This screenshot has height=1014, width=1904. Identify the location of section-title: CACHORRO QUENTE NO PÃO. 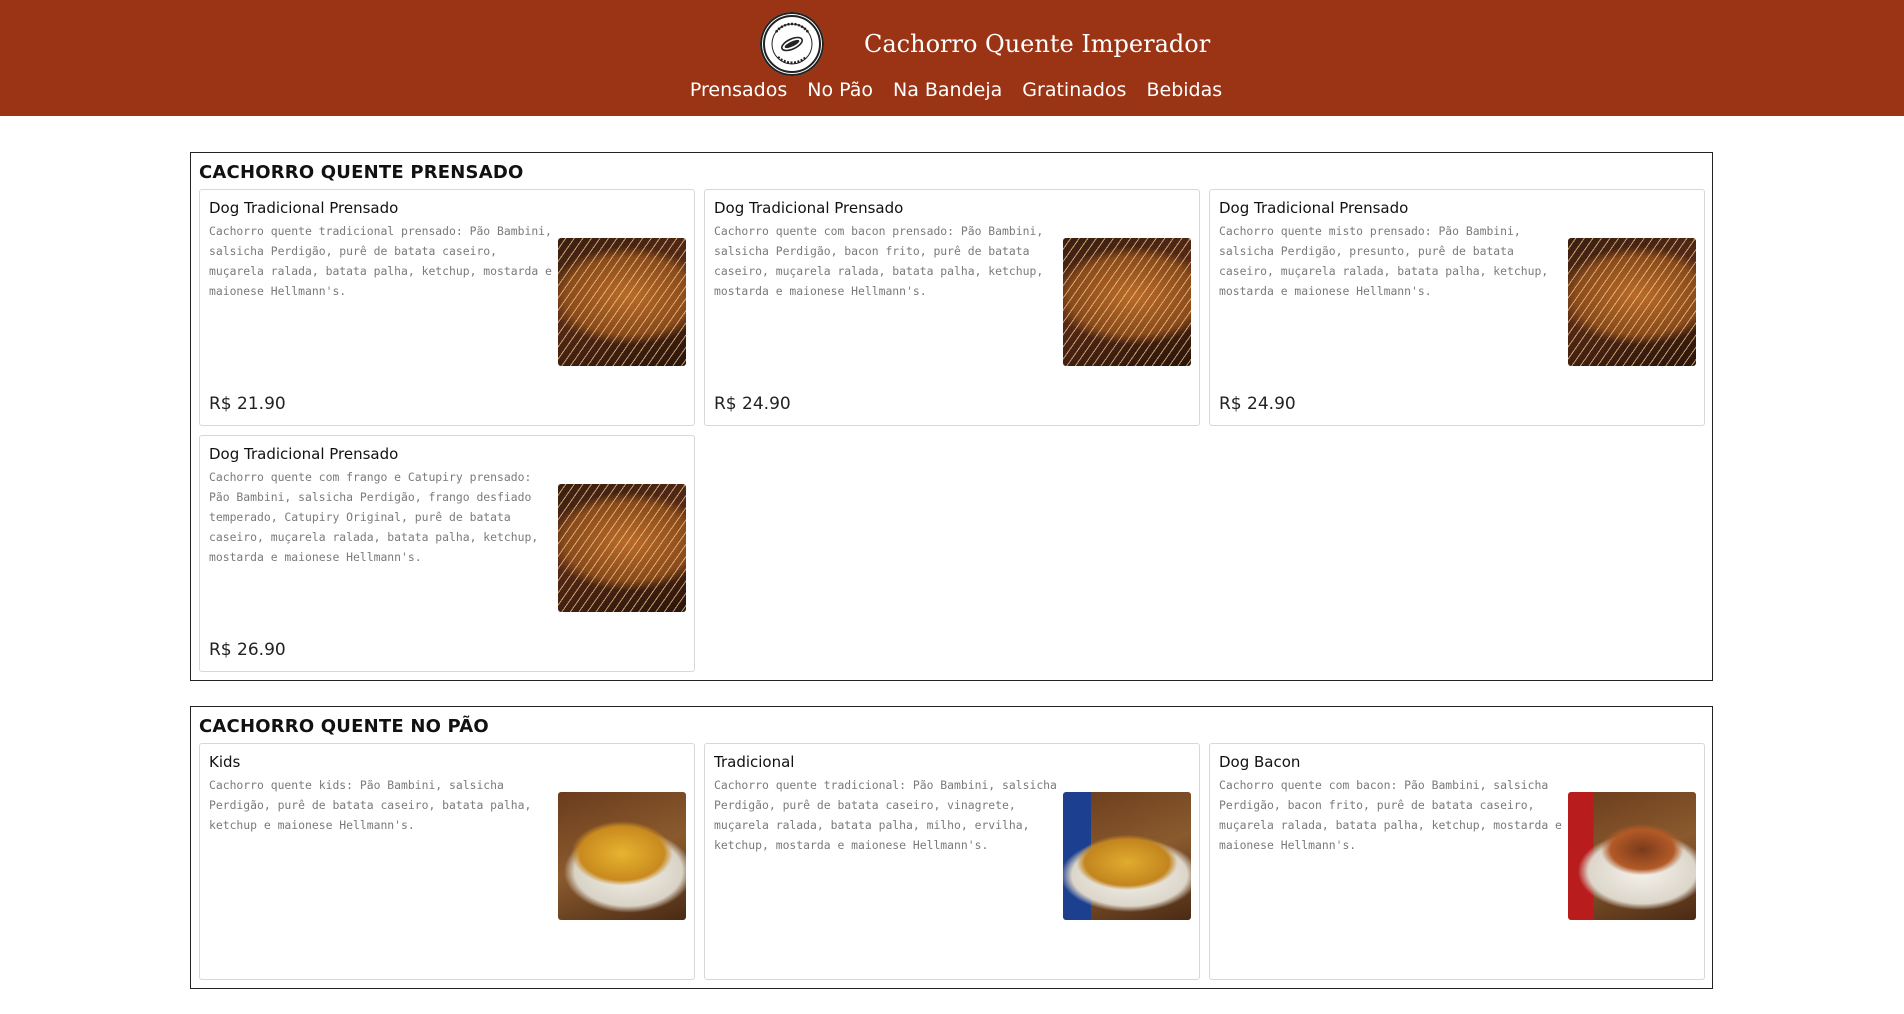
(344, 726).